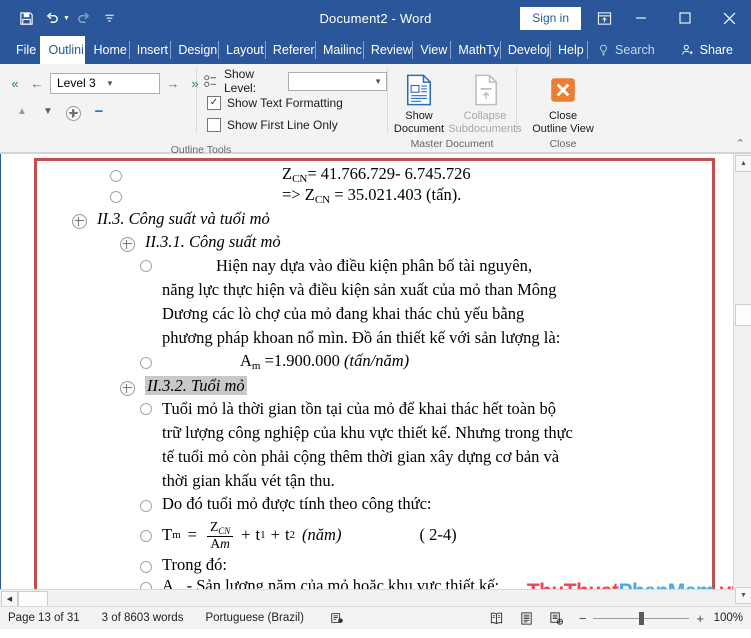  What do you see at coordinates (727, 618) in the screenshot?
I see `zoom-level: 100%` at bounding box center [727, 618].